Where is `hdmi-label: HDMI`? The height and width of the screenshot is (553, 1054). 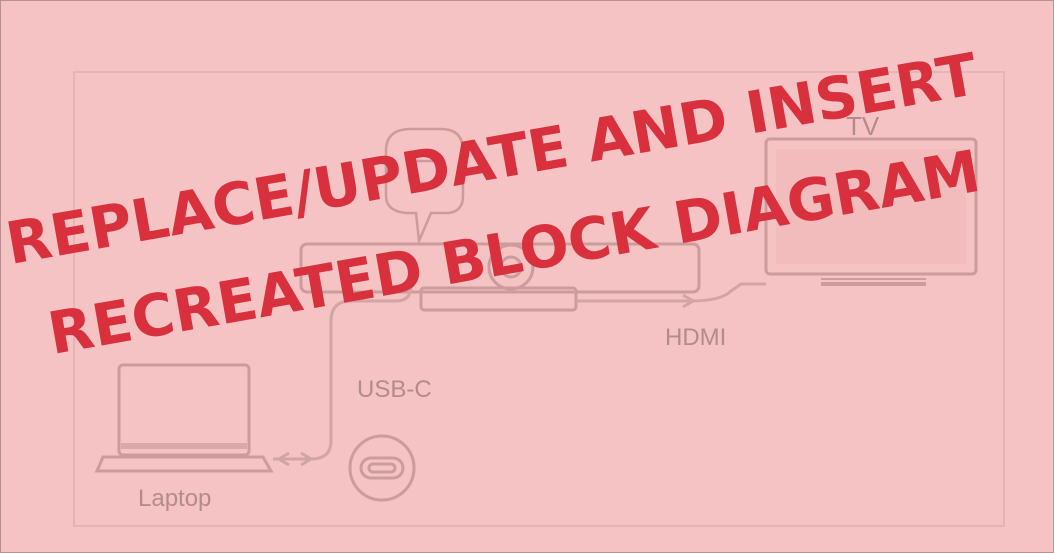 hdmi-label: HDMI is located at coordinates (696, 337).